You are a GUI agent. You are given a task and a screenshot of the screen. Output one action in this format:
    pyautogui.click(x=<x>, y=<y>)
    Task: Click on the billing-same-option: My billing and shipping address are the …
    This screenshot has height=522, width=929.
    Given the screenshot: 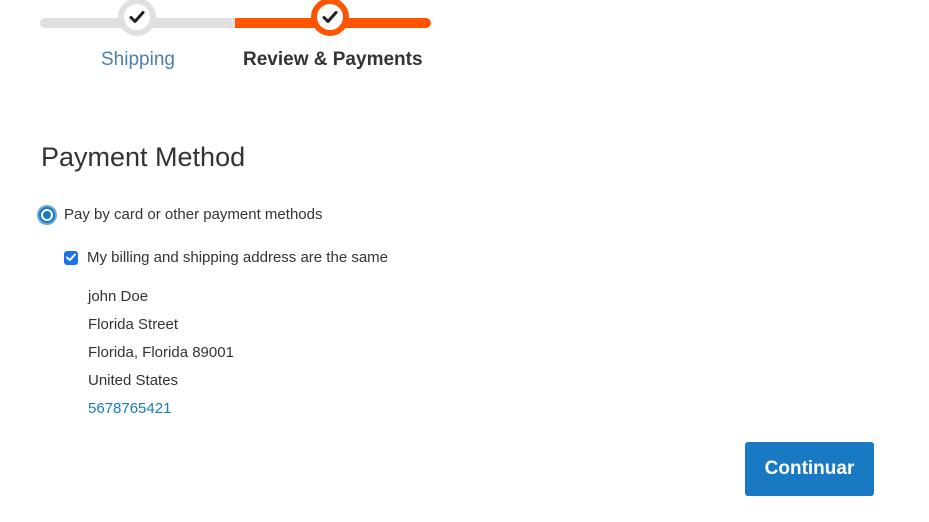 What is the action you would take?
    pyautogui.click(x=226, y=257)
    